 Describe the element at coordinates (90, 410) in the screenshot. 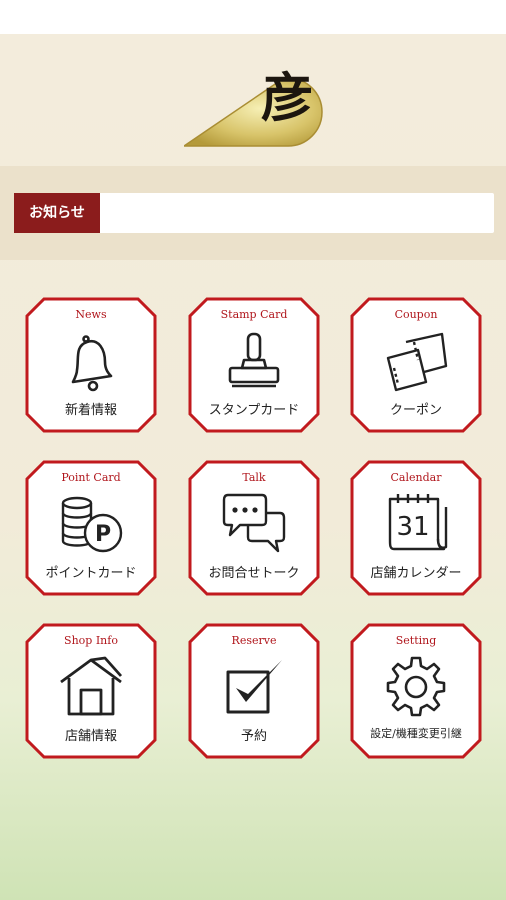

I see `menu-label-jp: 新着情報` at that location.